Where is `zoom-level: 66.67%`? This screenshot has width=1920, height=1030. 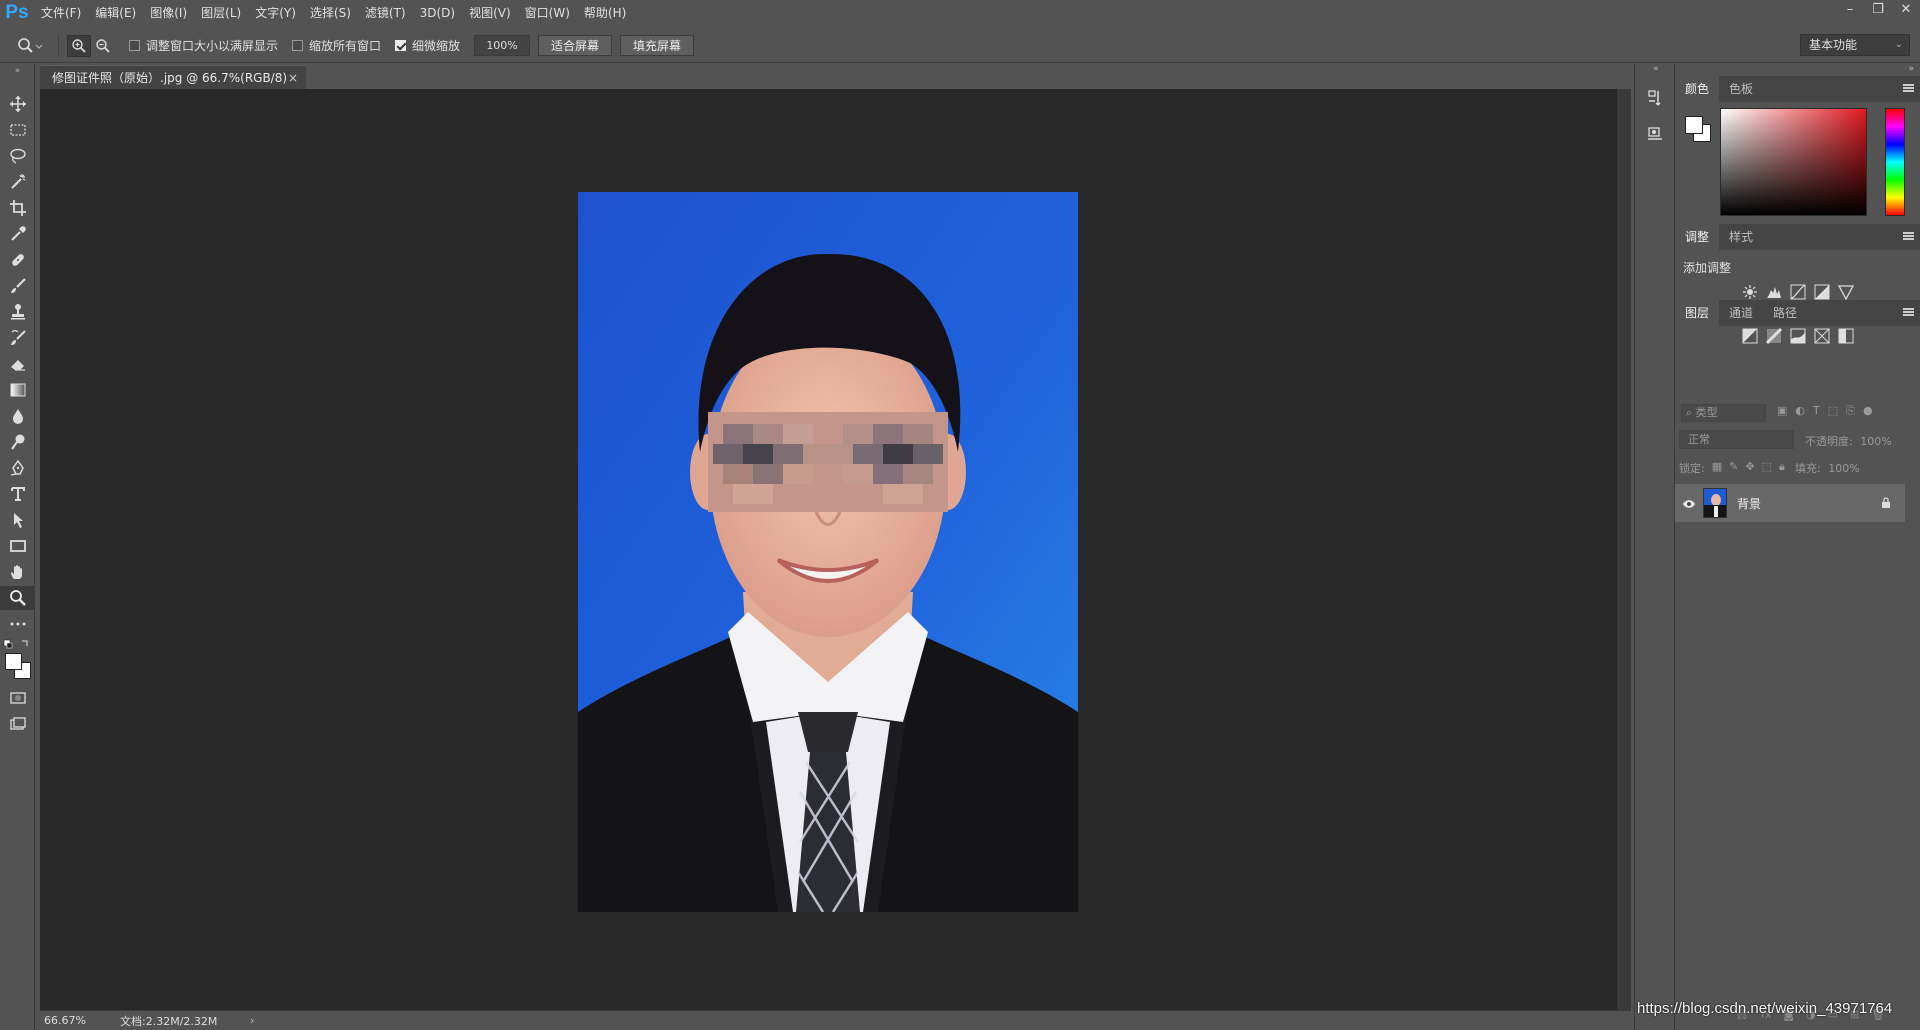
zoom-level: 66.67% is located at coordinates (80, 1020).